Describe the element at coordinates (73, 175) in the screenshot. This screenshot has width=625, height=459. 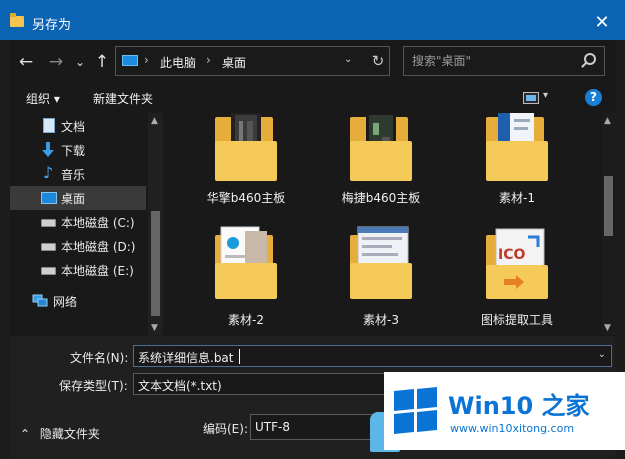
I see `sidebar-item-label: 音乐` at that location.